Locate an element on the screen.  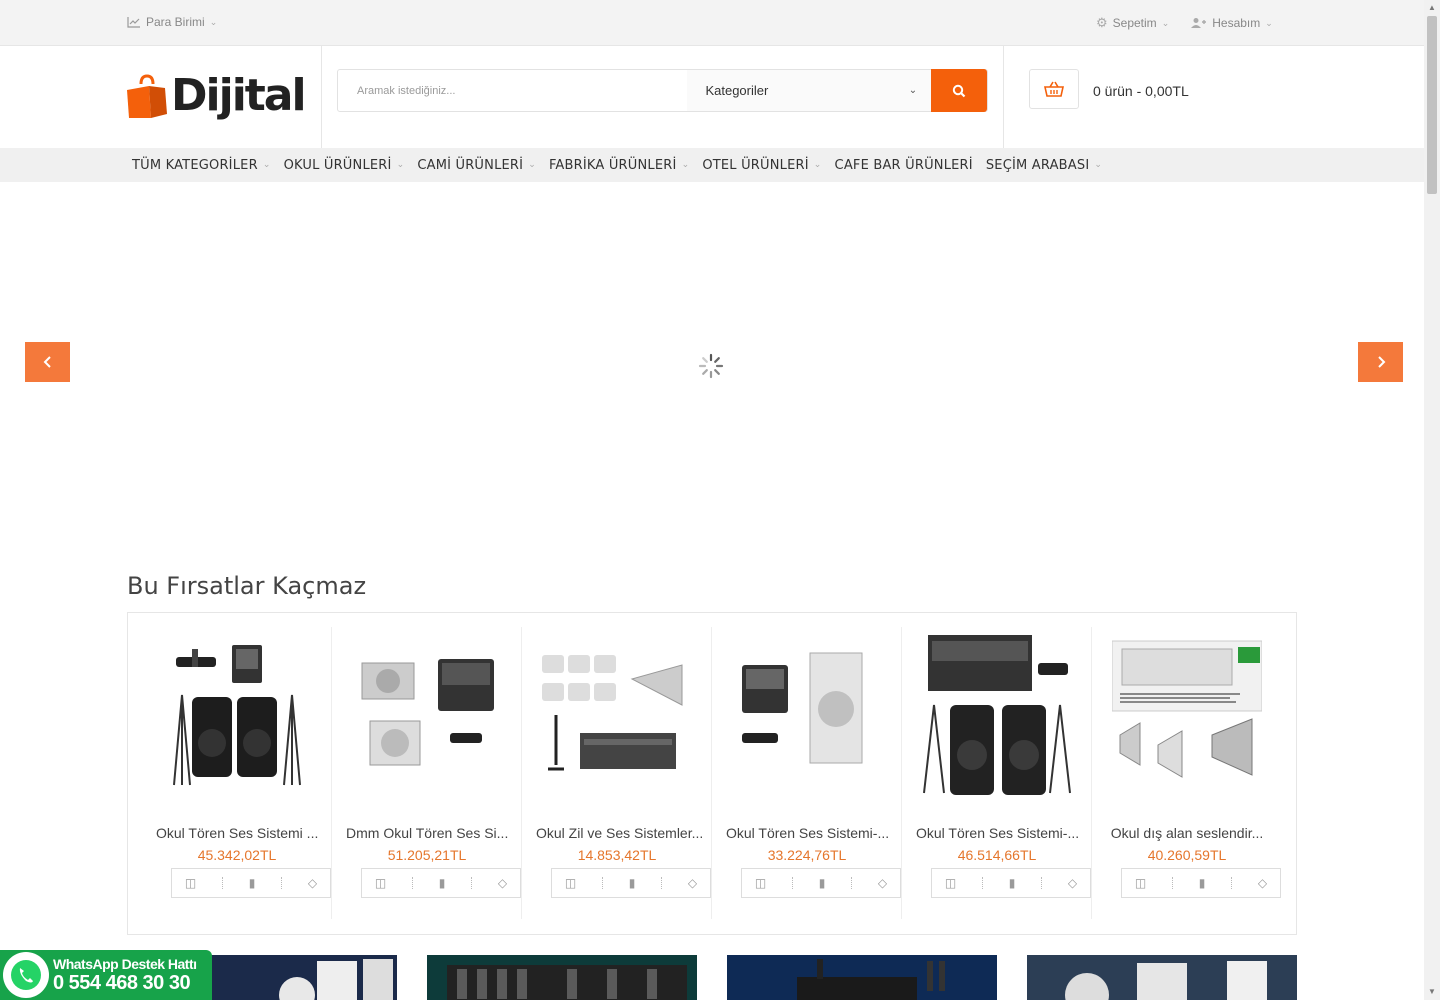
chevron-left-icon is located at coordinates (47, 362).